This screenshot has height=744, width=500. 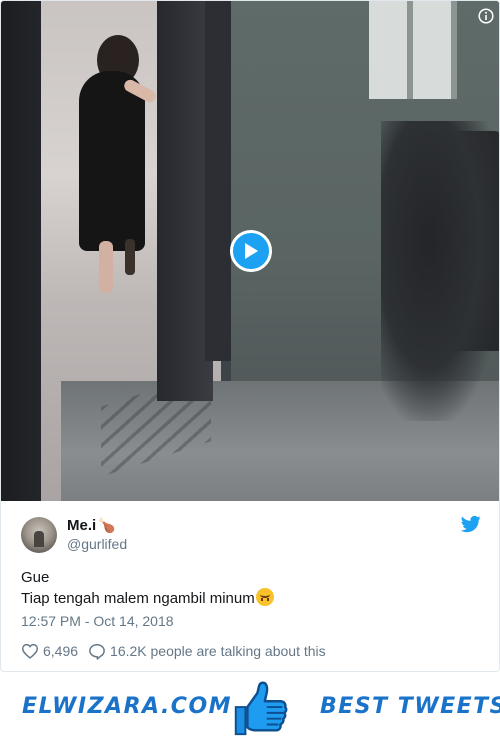 What do you see at coordinates (112, 161) in the screenshot?
I see `video-scene-person-body` at bounding box center [112, 161].